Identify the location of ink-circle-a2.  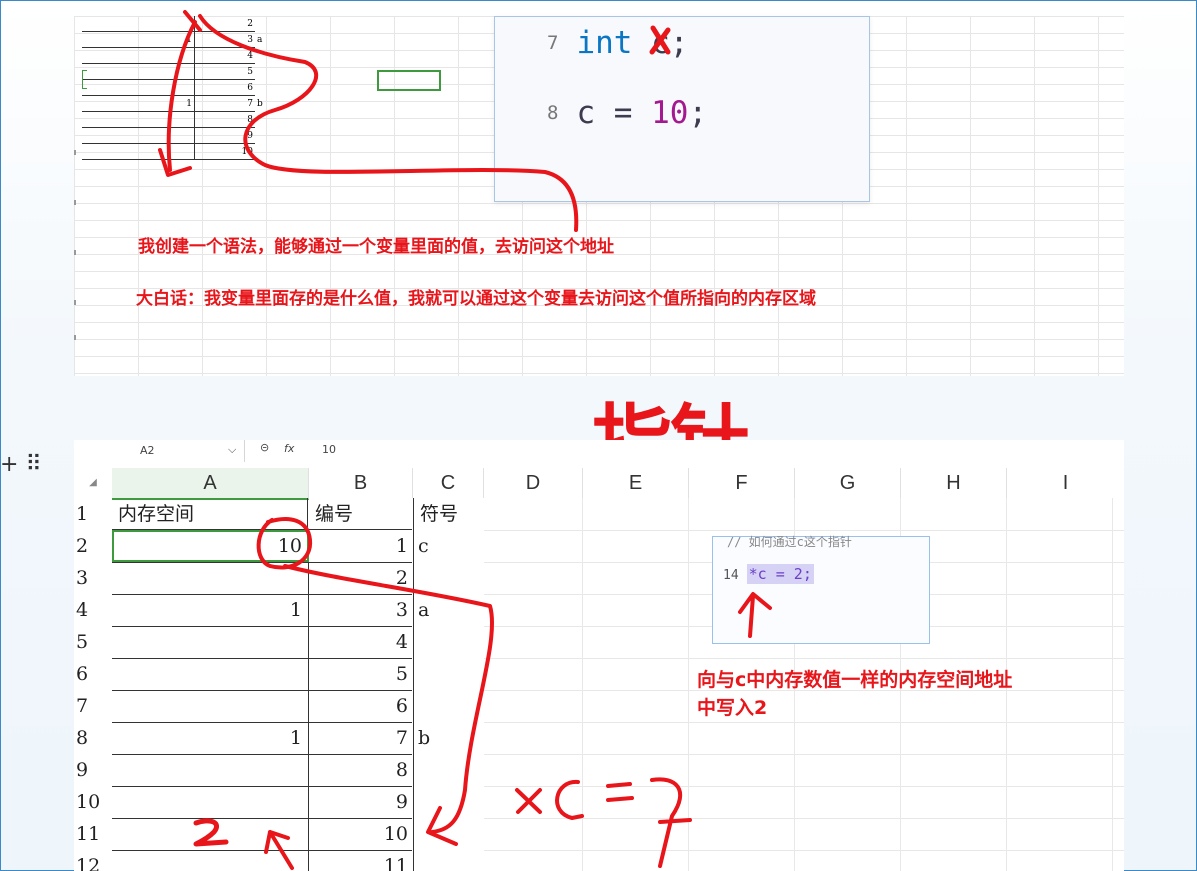
(284, 543).